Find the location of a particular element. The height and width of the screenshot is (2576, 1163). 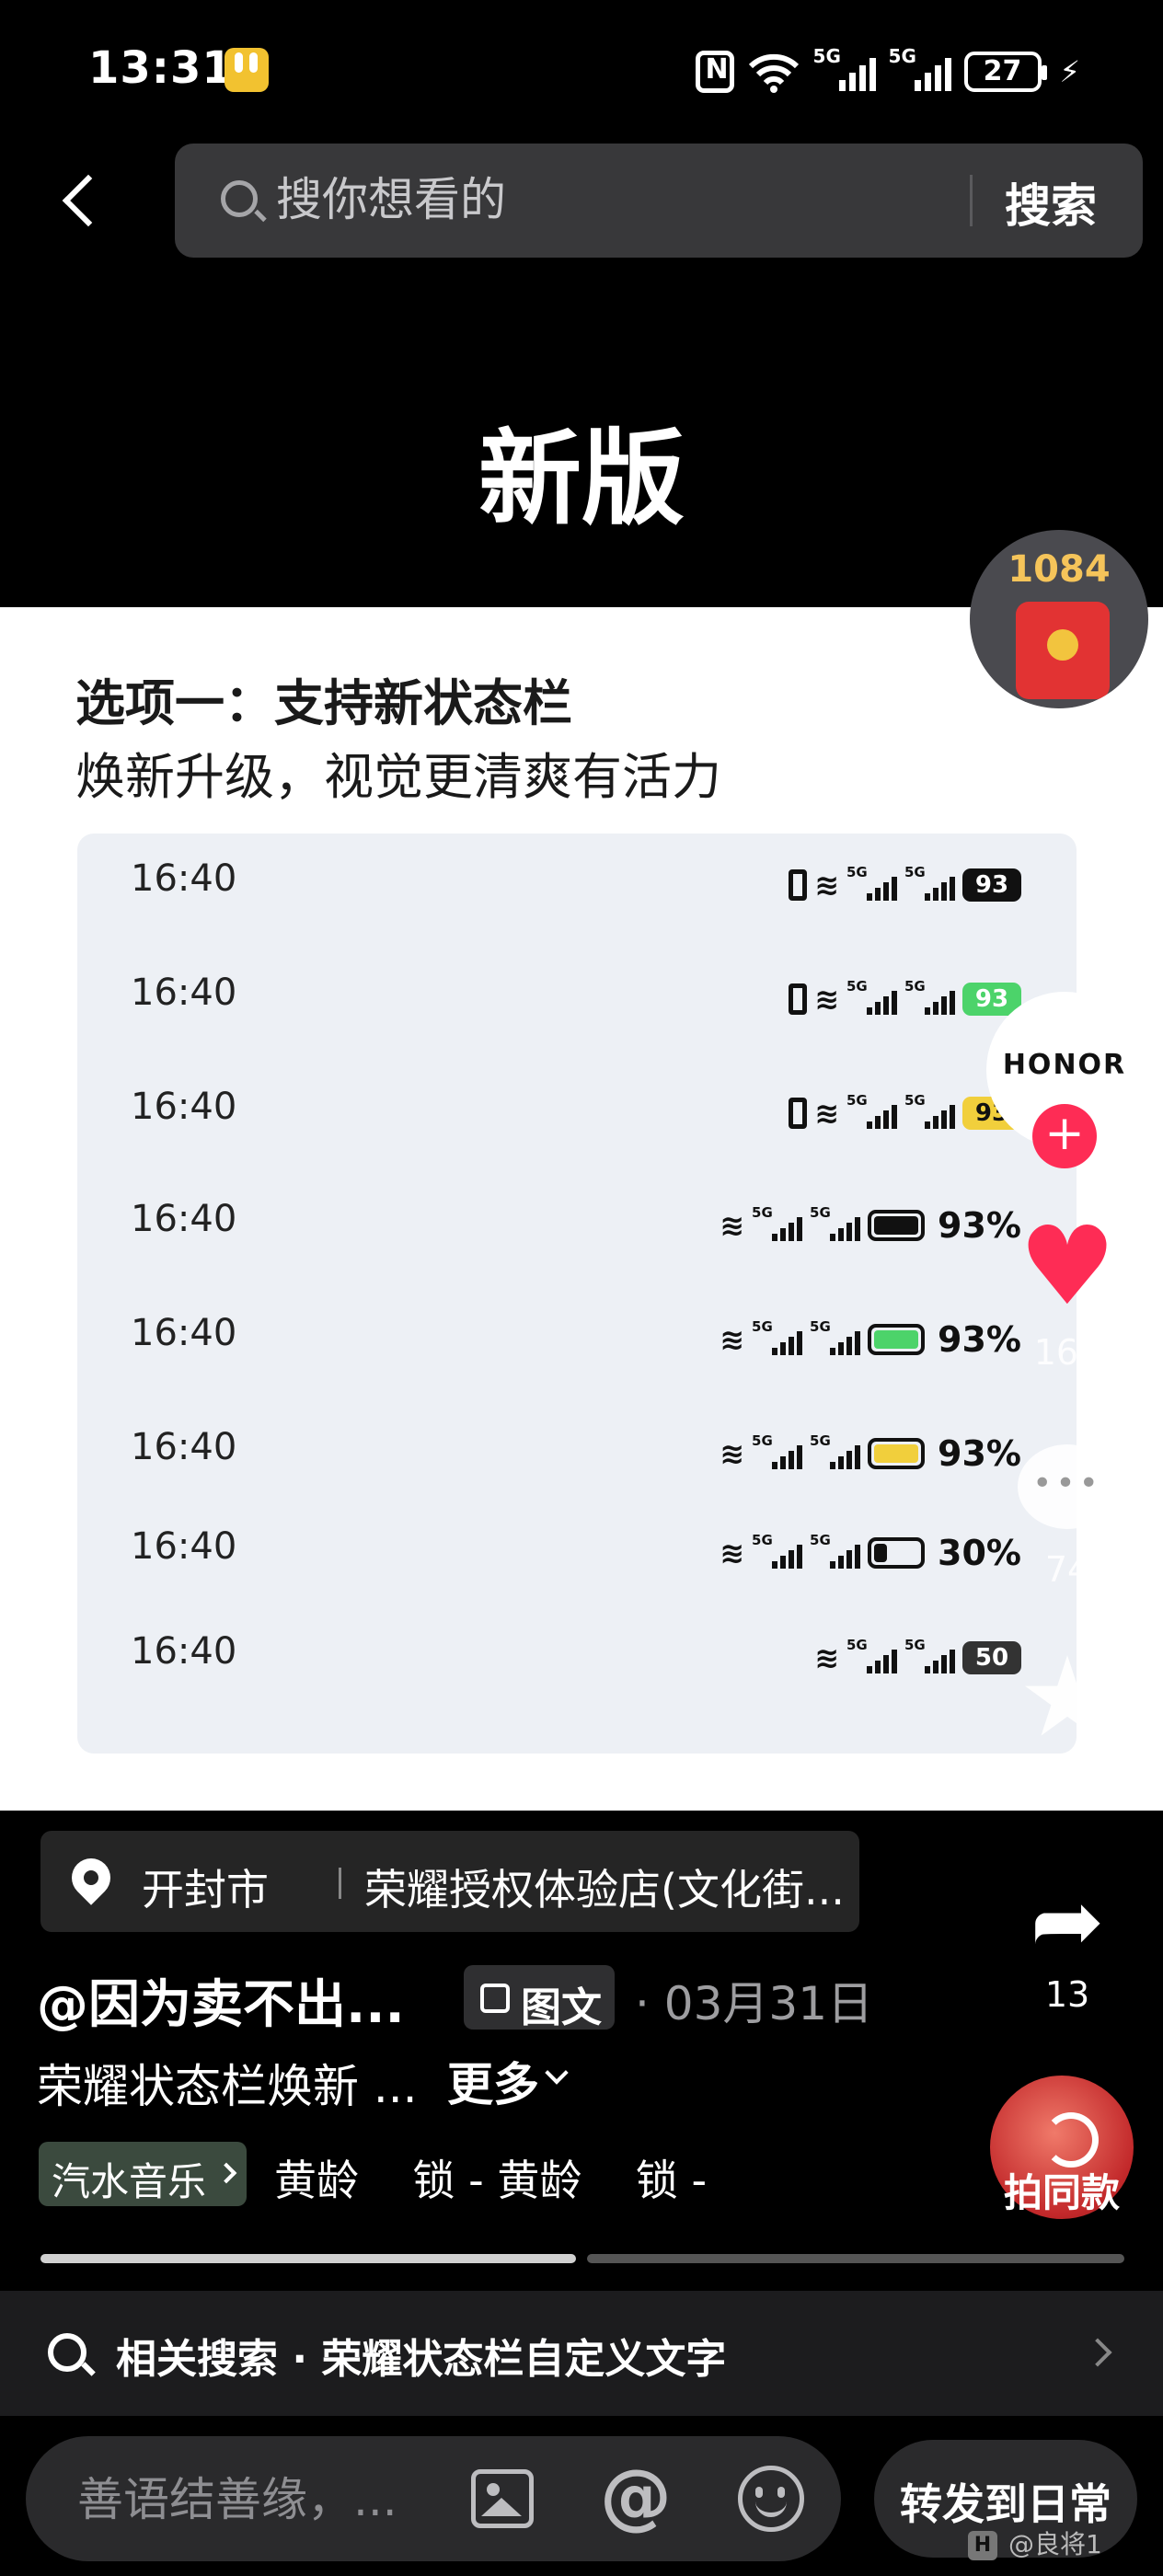

watermark: H @良将1 is located at coordinates (1035, 2542).